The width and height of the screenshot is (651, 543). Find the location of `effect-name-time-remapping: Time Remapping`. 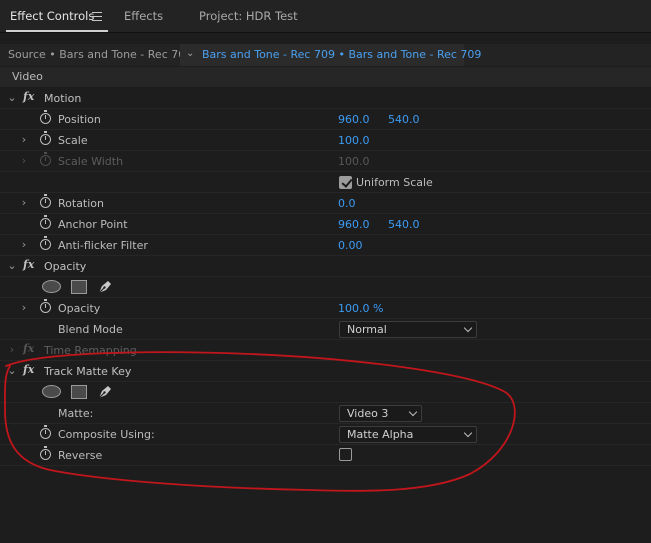

effect-name-time-remapping: Time Remapping is located at coordinates (90, 350).